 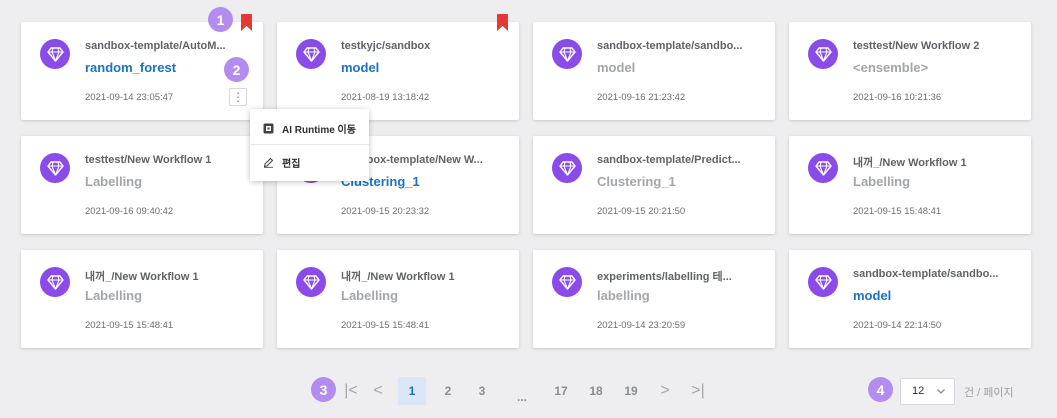 I want to click on model-date: 2021-09-16 10:21:36, so click(x=897, y=97).